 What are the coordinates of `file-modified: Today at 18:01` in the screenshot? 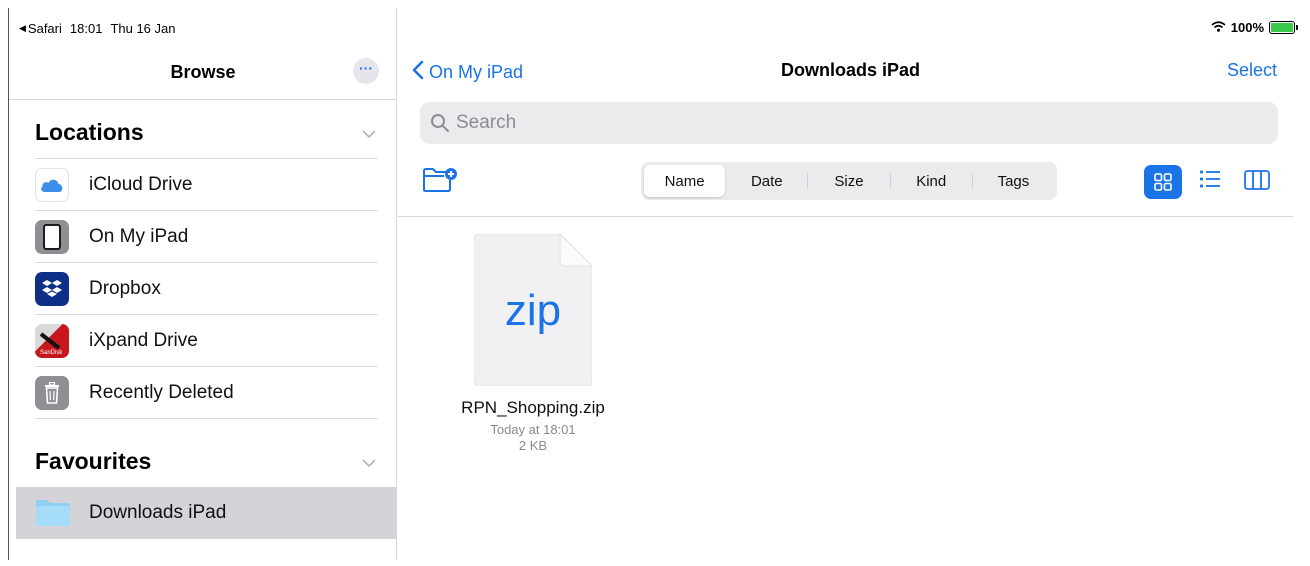 It's located at (533, 429).